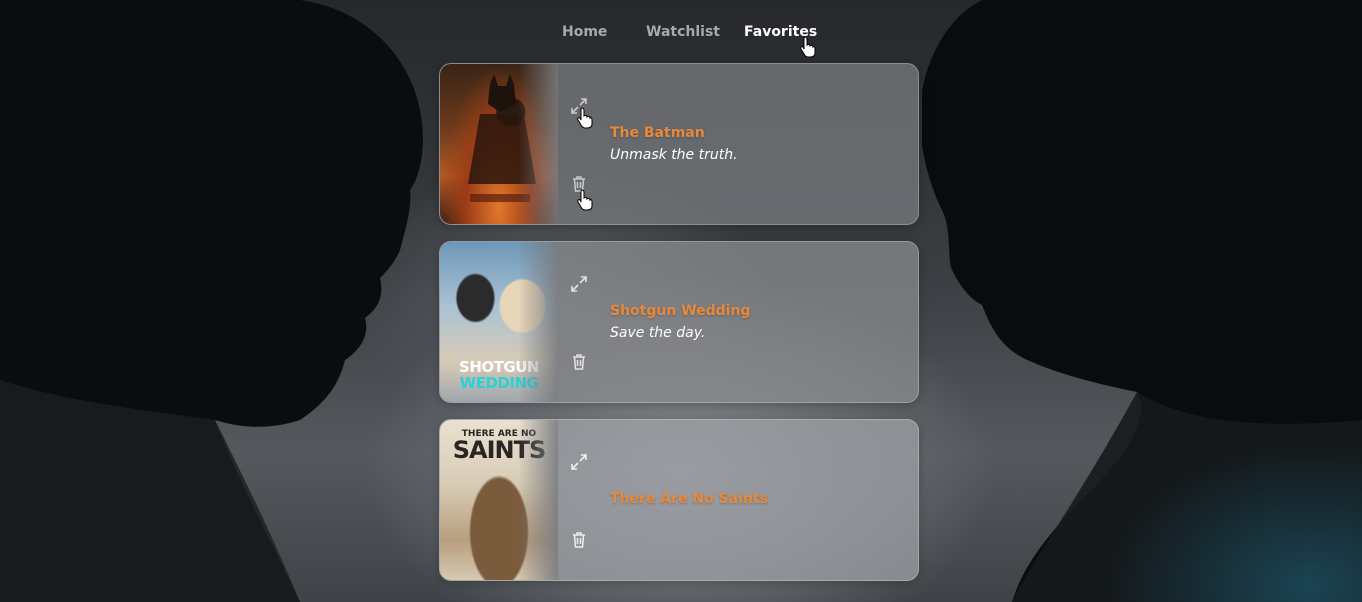 The width and height of the screenshot is (1362, 602). I want to click on favorite-card: The Batman Unmask the truth., so click(679, 144).